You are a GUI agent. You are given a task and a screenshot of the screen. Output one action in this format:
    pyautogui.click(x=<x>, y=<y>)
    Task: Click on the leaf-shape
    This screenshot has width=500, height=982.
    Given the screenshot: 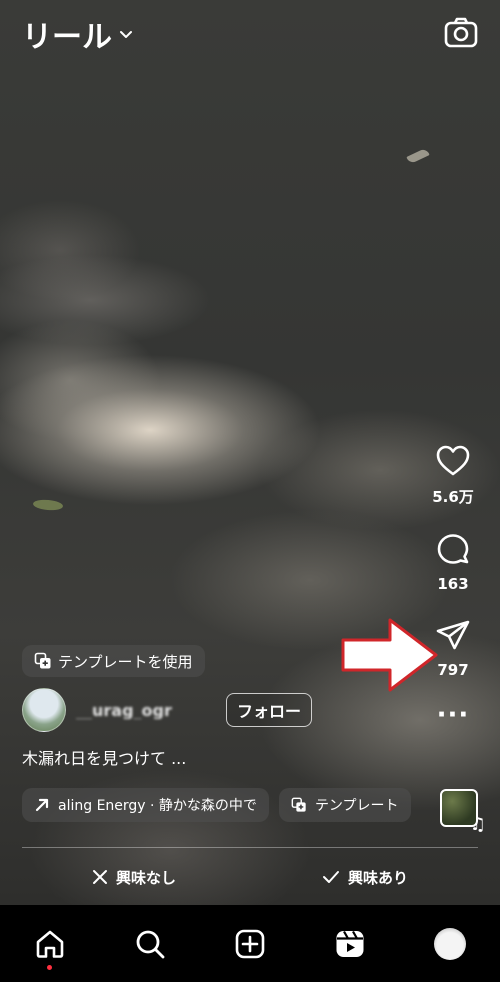 What is the action you would take?
    pyautogui.click(x=418, y=156)
    